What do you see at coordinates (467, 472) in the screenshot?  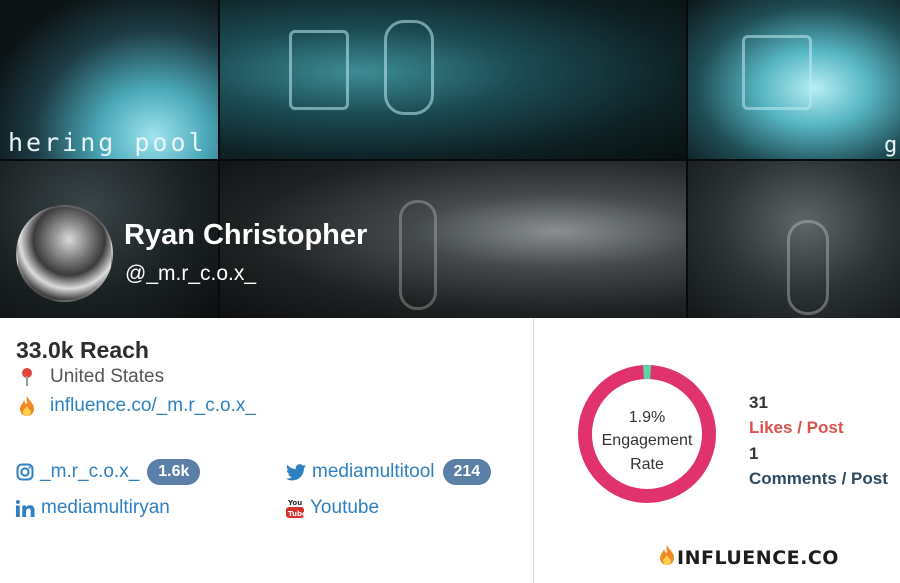 I see `twitter-follower-badge: 214` at bounding box center [467, 472].